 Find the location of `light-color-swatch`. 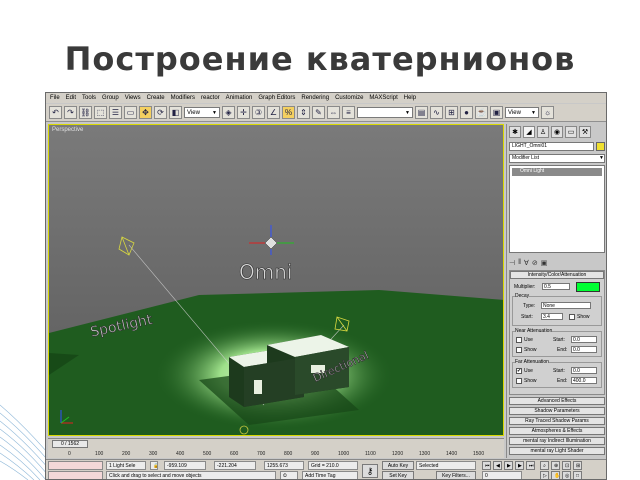

light-color-swatch is located at coordinates (588, 287).